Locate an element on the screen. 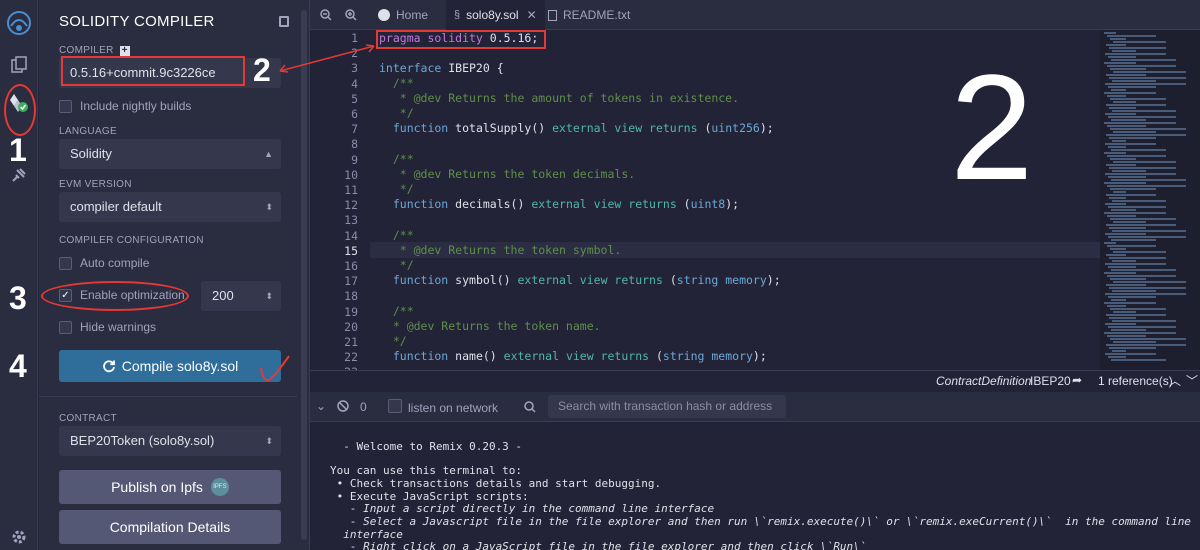 The image size is (1200, 550). line-number: 11 is located at coordinates (351, 190).